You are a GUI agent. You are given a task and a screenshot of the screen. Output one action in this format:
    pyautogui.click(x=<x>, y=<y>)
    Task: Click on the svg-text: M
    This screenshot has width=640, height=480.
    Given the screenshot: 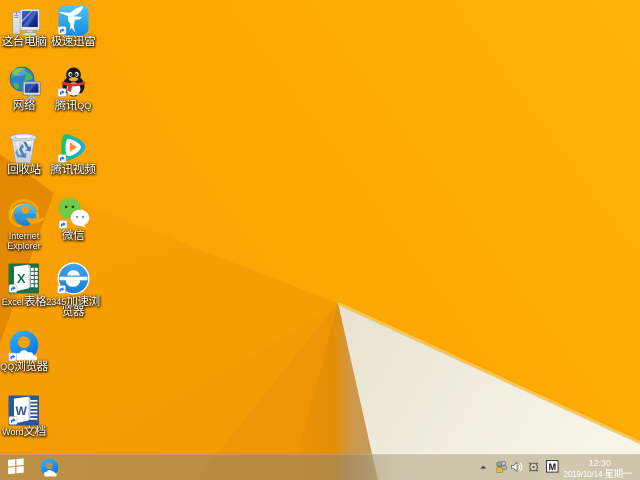 What is the action you would take?
    pyautogui.click(x=553, y=467)
    